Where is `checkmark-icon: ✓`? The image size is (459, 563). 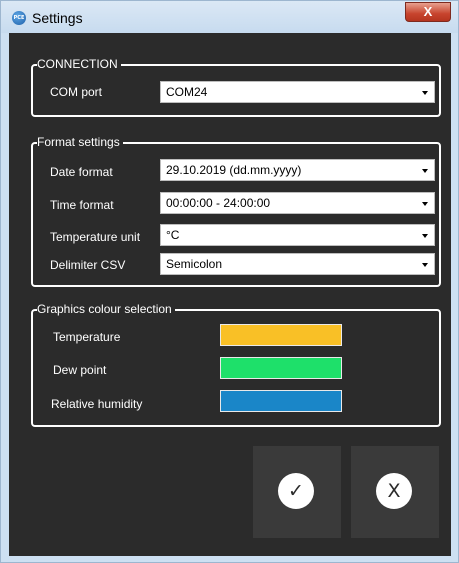 checkmark-icon: ✓ is located at coordinates (296, 491).